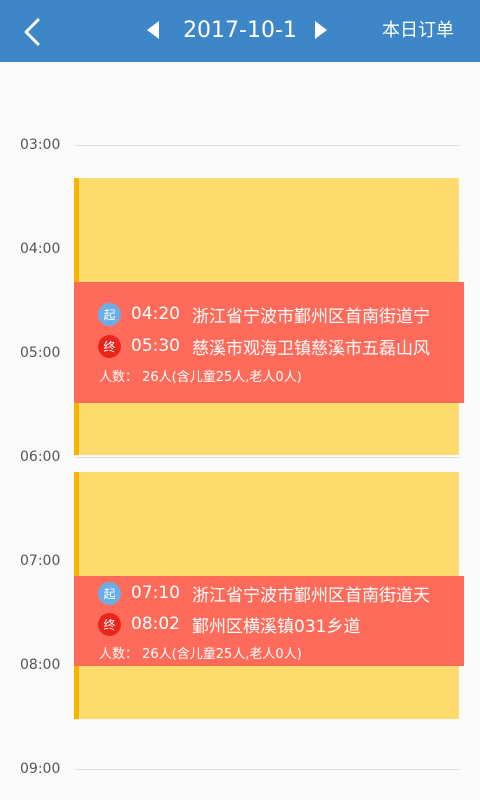 The height and width of the screenshot is (800, 480). What do you see at coordinates (40, 665) in the screenshot?
I see `time-label: 08:00` at bounding box center [40, 665].